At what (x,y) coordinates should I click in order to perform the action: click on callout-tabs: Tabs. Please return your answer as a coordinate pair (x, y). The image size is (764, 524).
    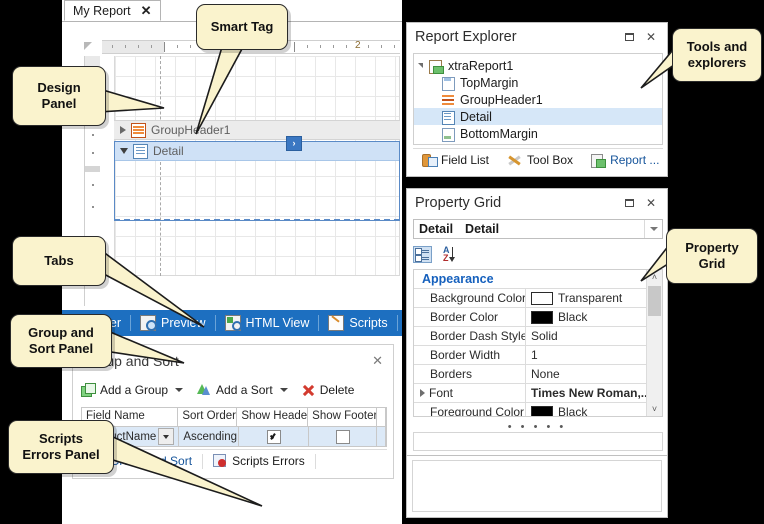
    Looking at the image, I should click on (59, 261).